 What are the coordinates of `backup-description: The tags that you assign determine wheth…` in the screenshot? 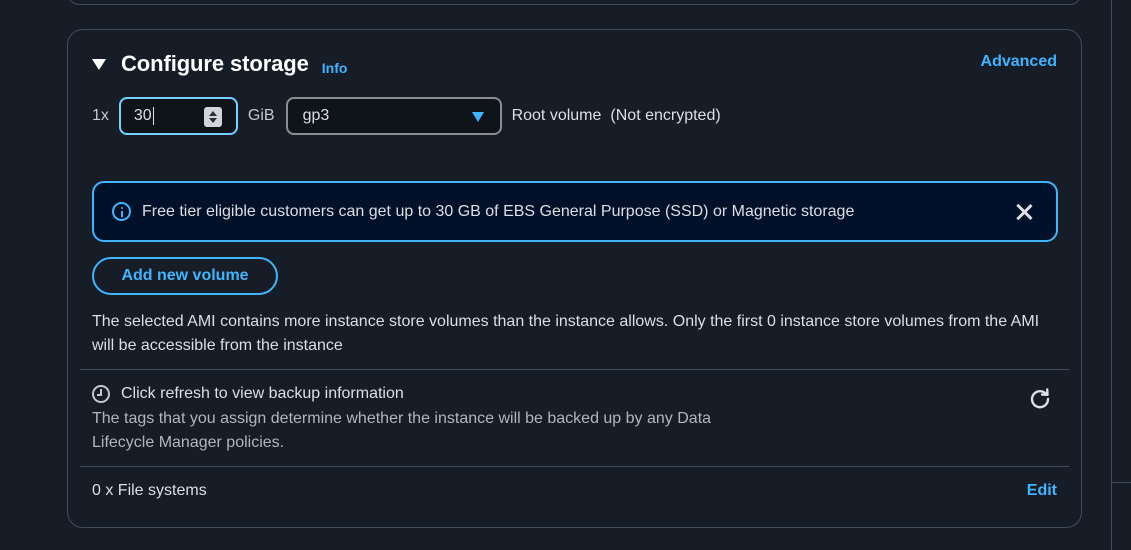 It's located at (402, 430).